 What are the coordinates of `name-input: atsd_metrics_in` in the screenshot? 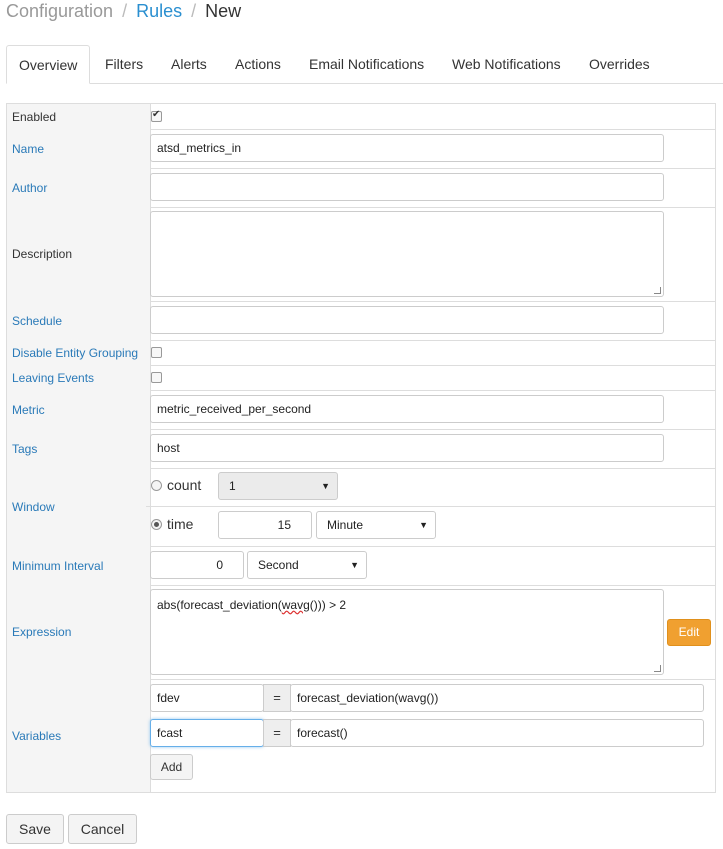 It's located at (407, 148).